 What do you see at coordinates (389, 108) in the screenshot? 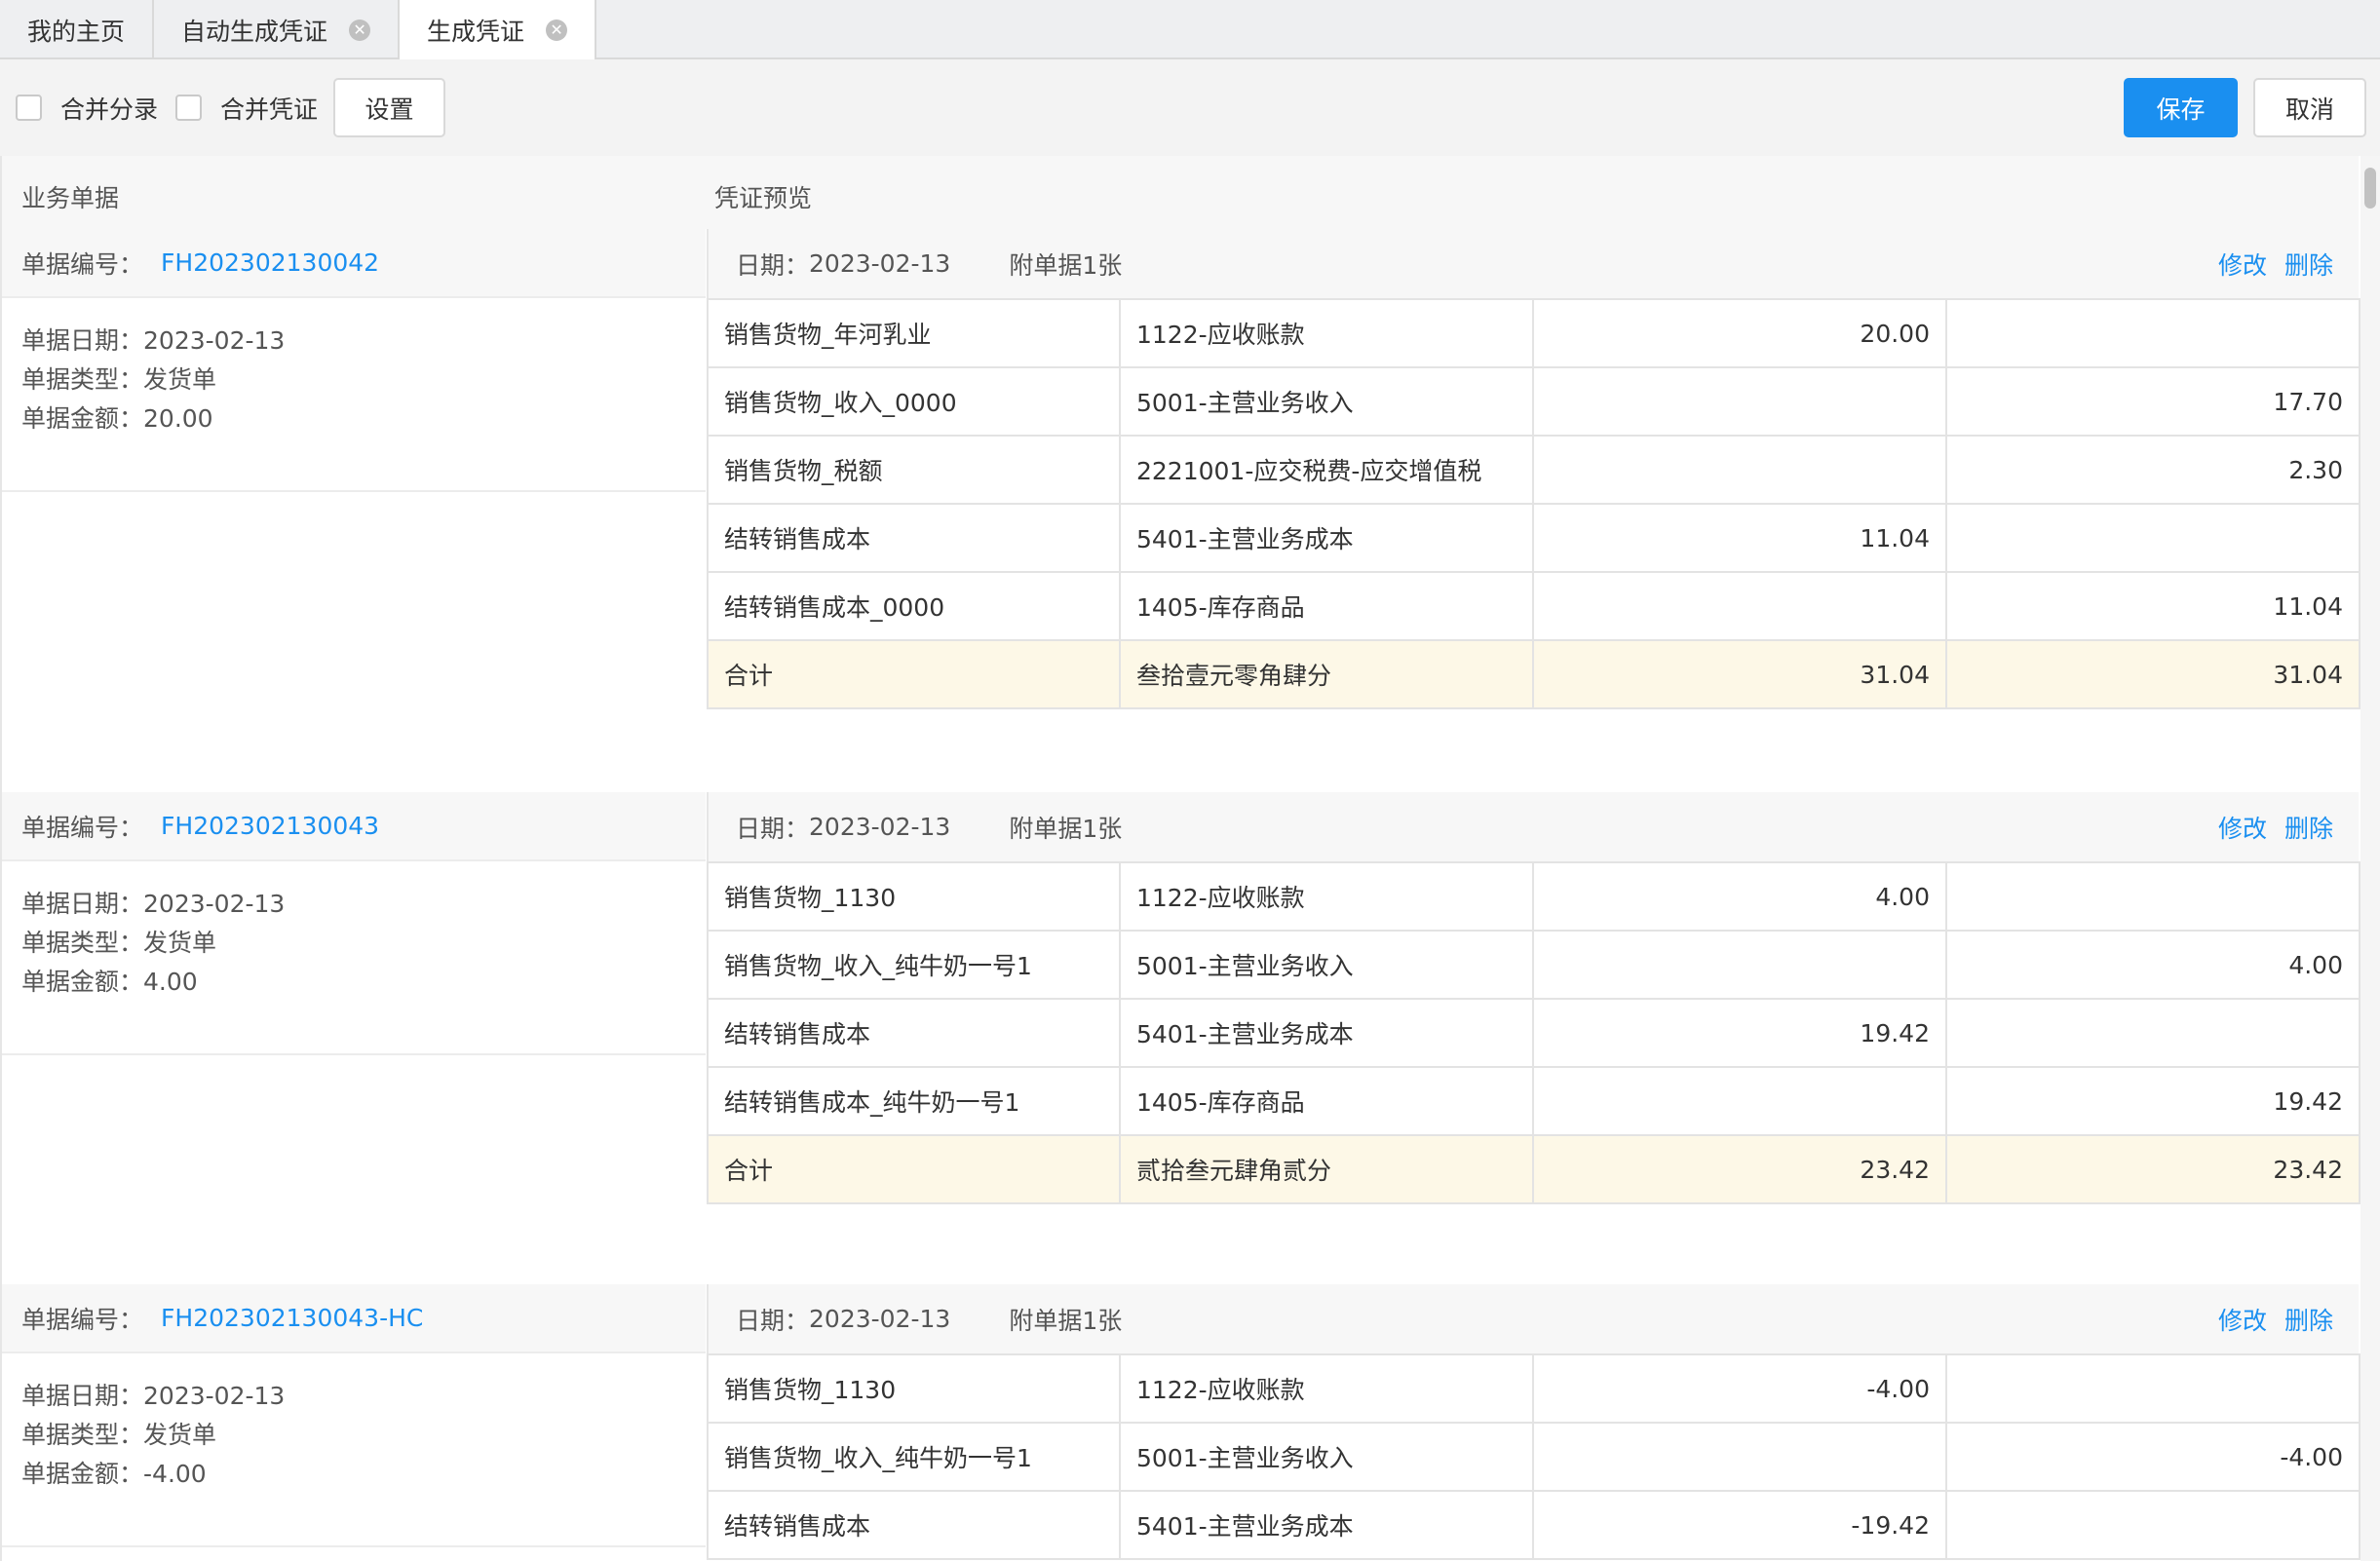
I see `settings-button: 设置` at bounding box center [389, 108].